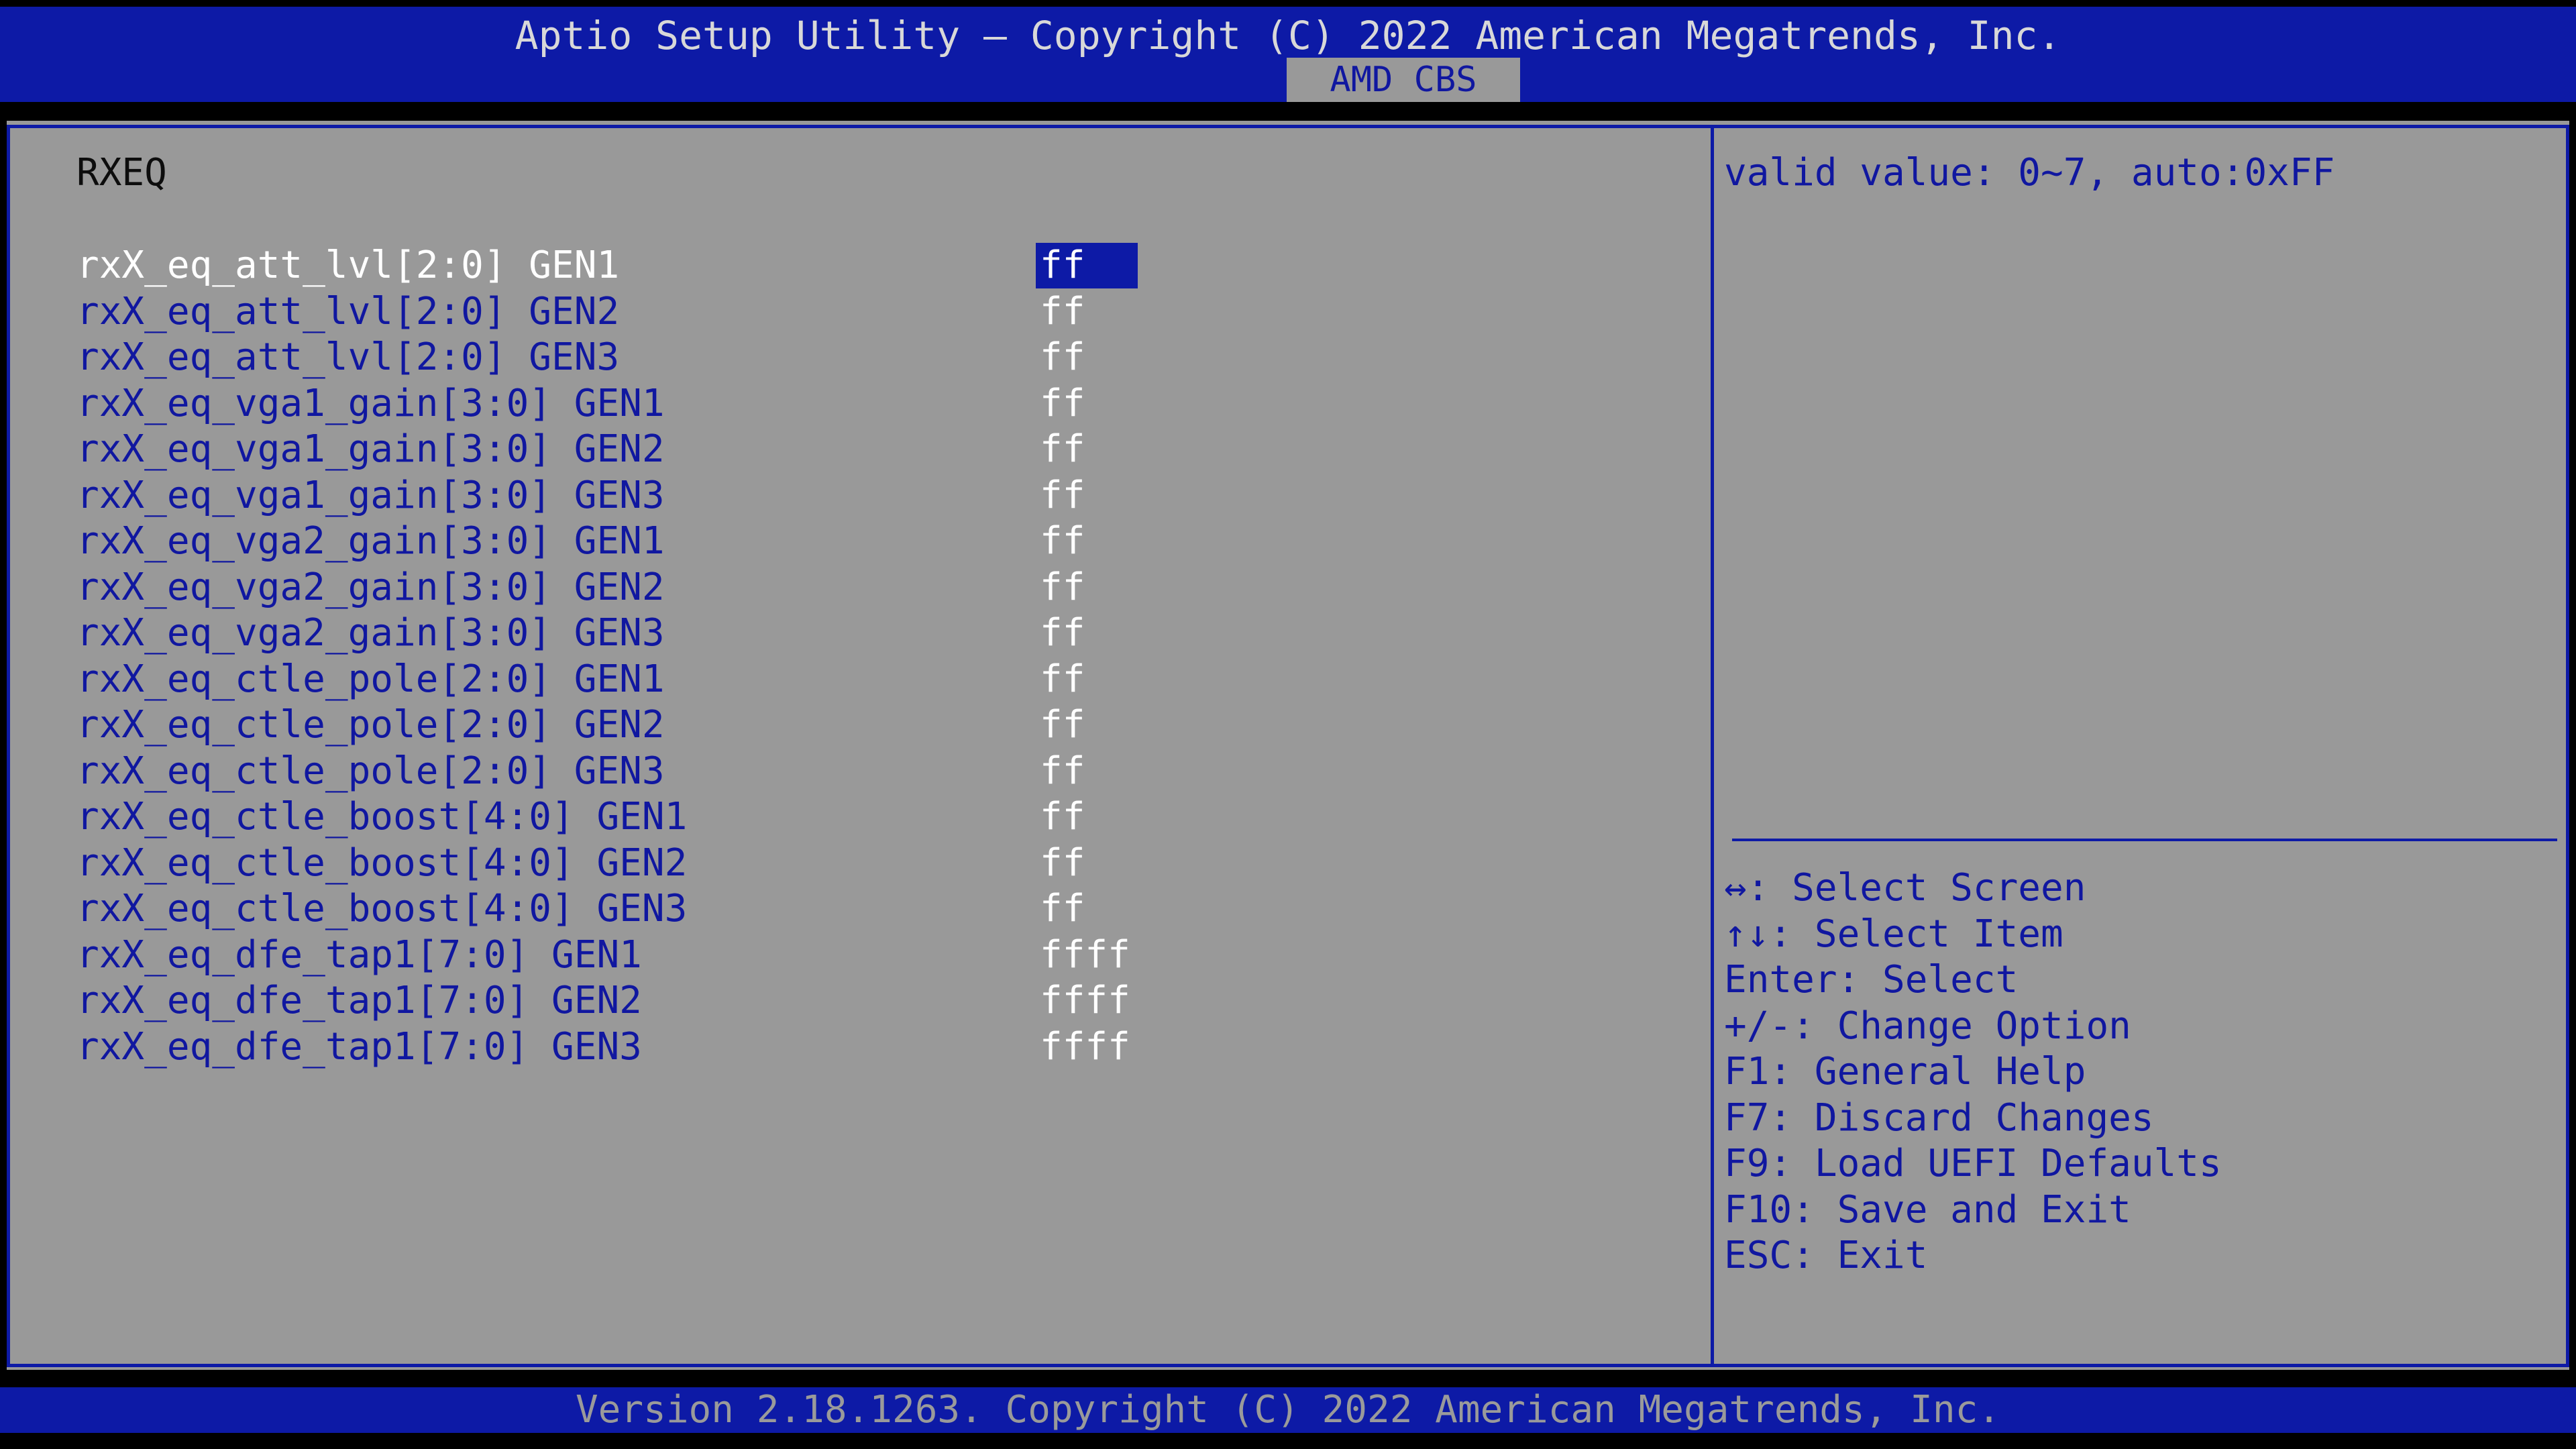 The height and width of the screenshot is (1449, 2576). What do you see at coordinates (646, 1047) in the screenshot?
I see `setting-row: rxX_eq_dfe_tap1[7:0] GEN3 ffff` at bounding box center [646, 1047].